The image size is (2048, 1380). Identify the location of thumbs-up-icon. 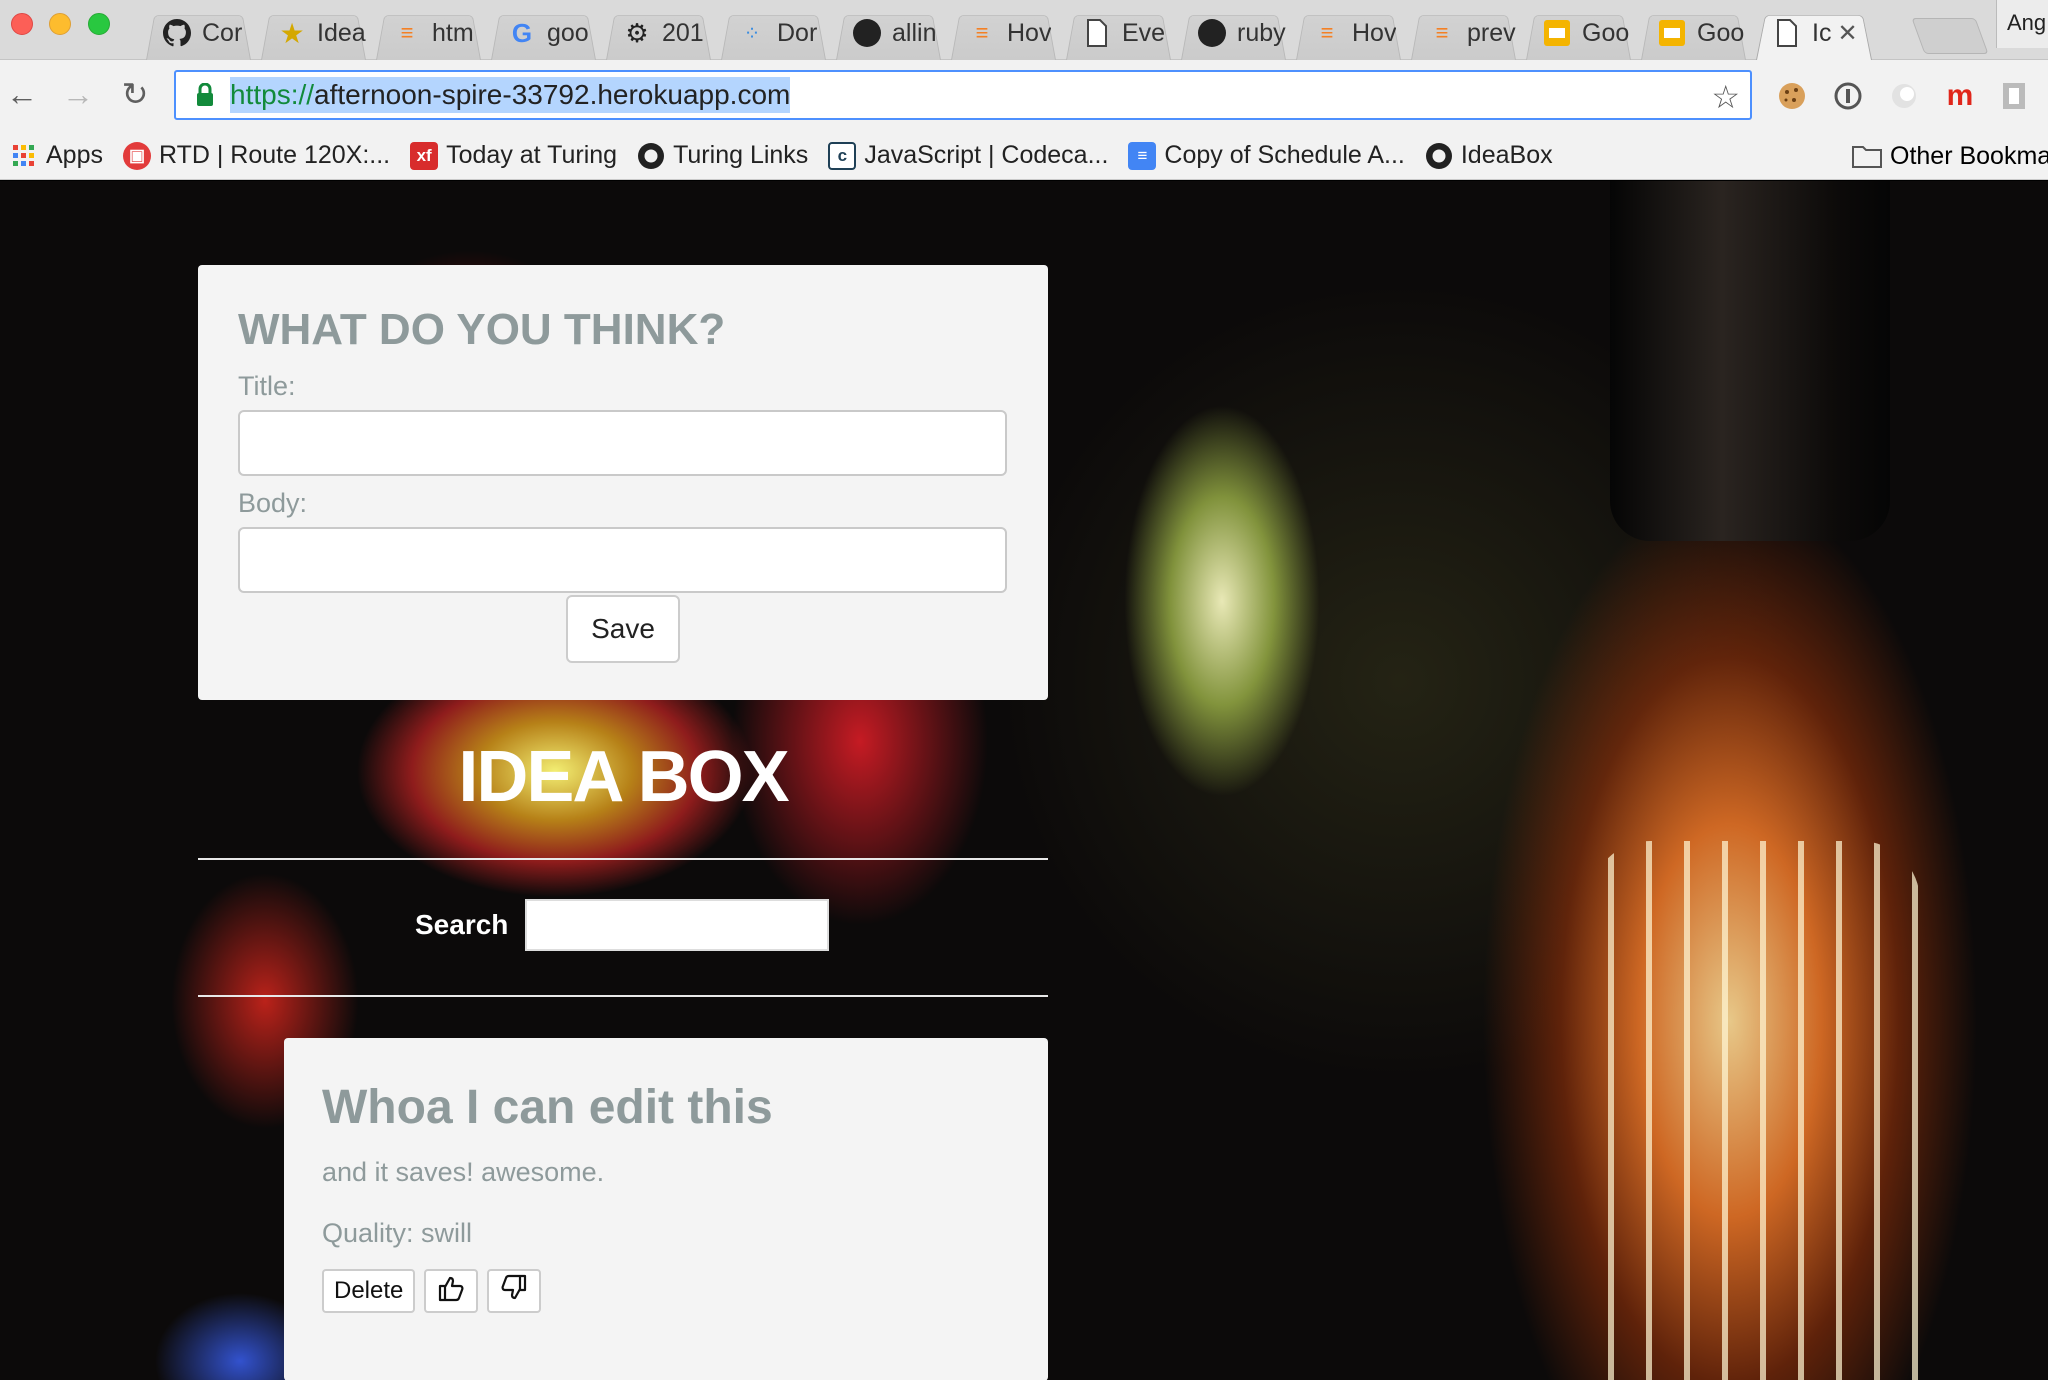
(451, 1291).